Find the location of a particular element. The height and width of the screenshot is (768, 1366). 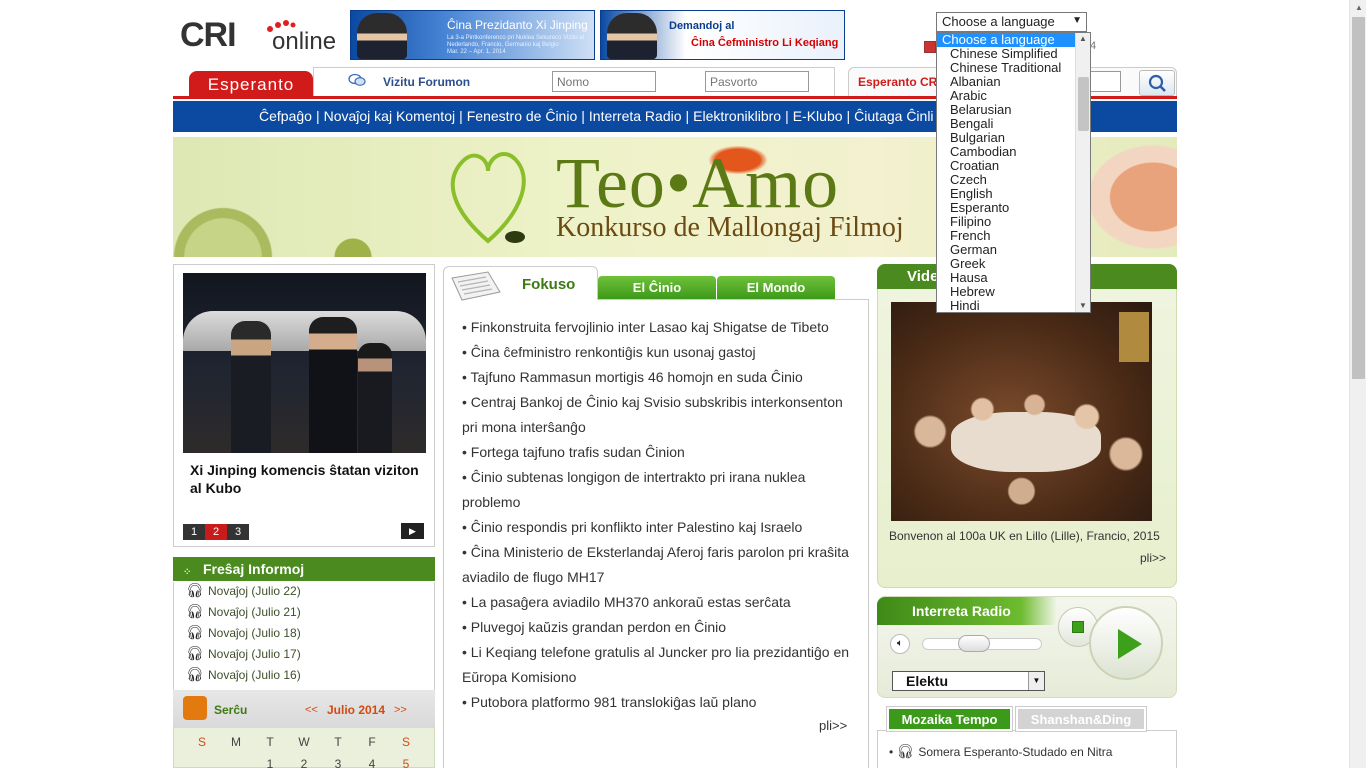

volume-icon: 🔈︎ is located at coordinates (900, 644).